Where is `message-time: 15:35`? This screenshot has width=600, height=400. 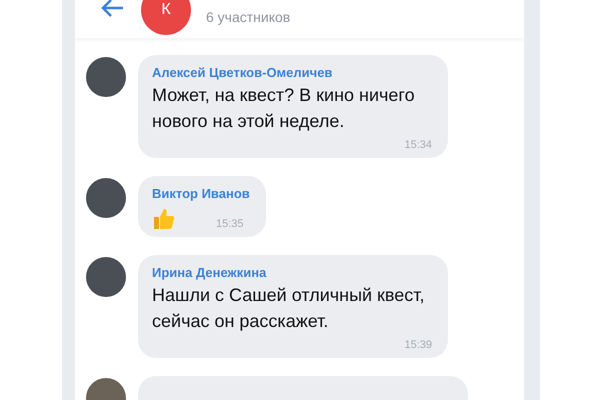 message-time: 15:35 is located at coordinates (230, 224).